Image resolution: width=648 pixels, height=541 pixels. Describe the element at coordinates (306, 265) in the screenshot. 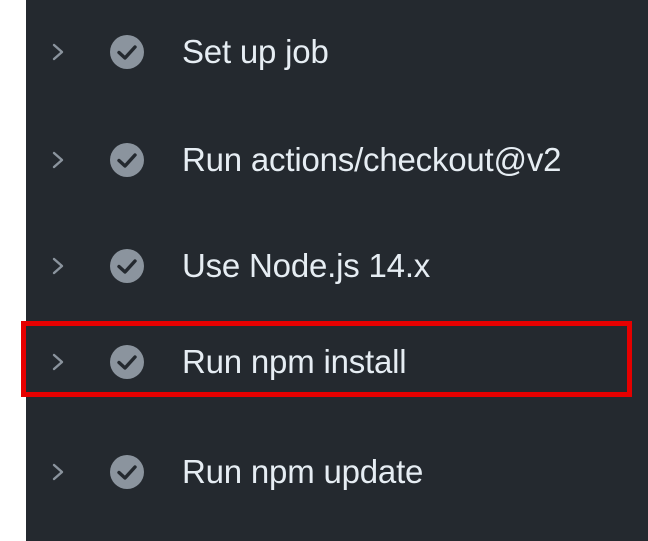

I see `step-label: Use Node.js 14.x` at that location.